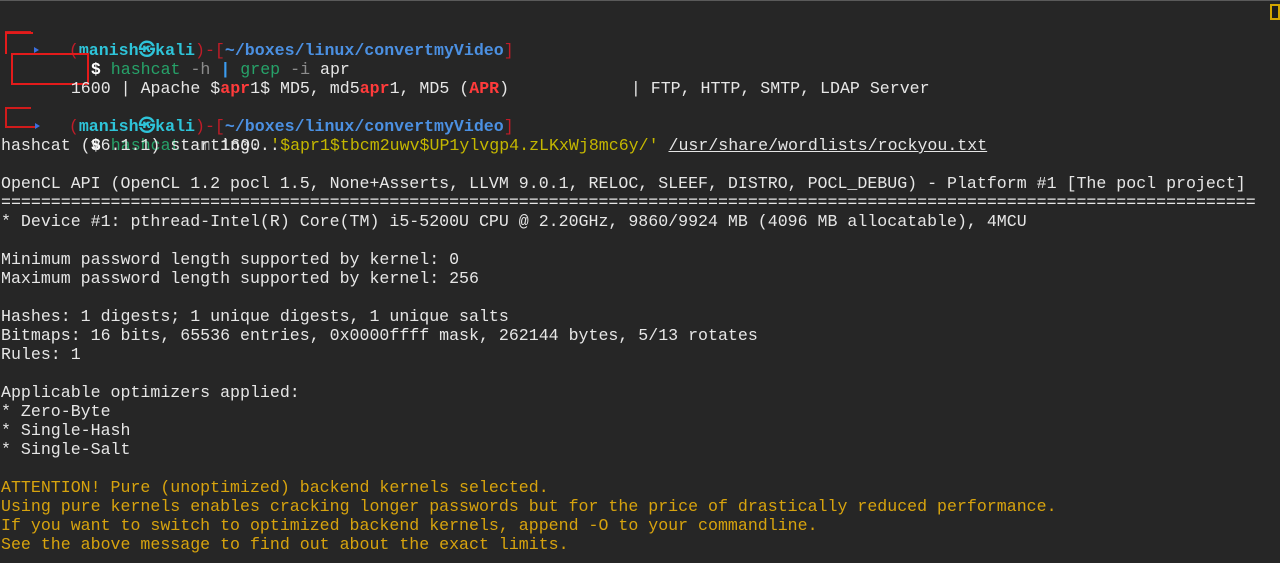 This screenshot has width=1280, height=563. I want to click on hash-name-part: ), so click(504, 88).